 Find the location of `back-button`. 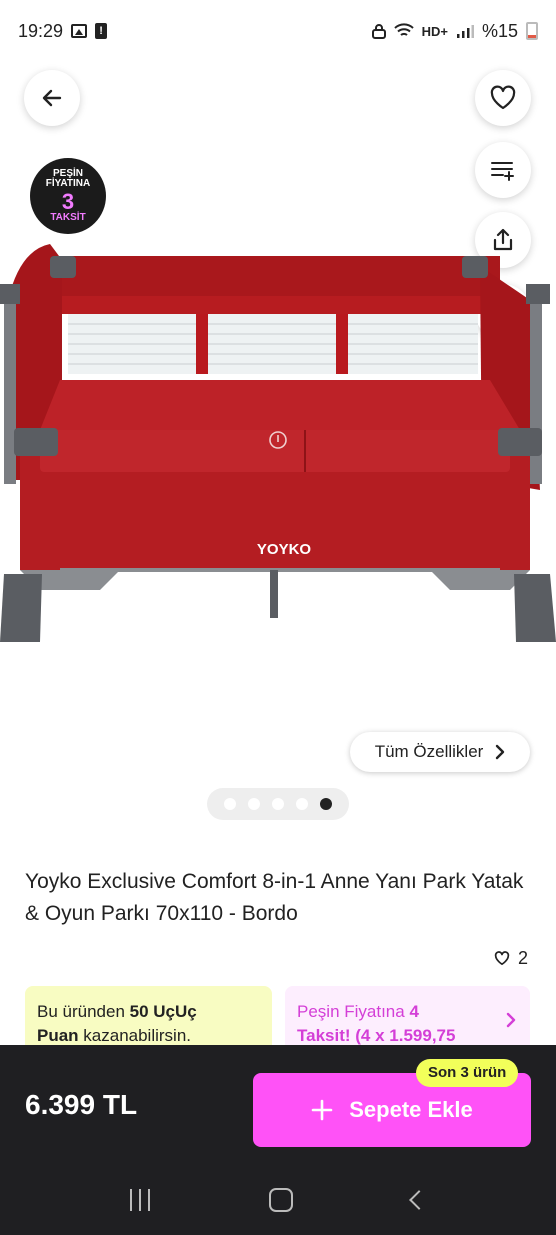

back-button is located at coordinates (52, 98).